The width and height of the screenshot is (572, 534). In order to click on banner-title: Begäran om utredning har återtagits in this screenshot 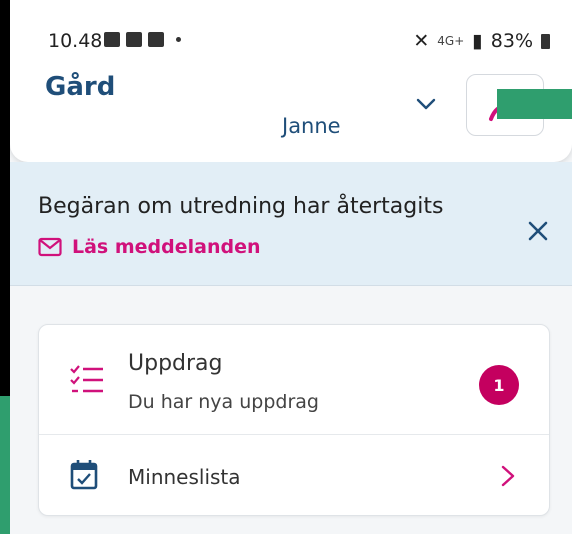, I will do `click(241, 206)`.